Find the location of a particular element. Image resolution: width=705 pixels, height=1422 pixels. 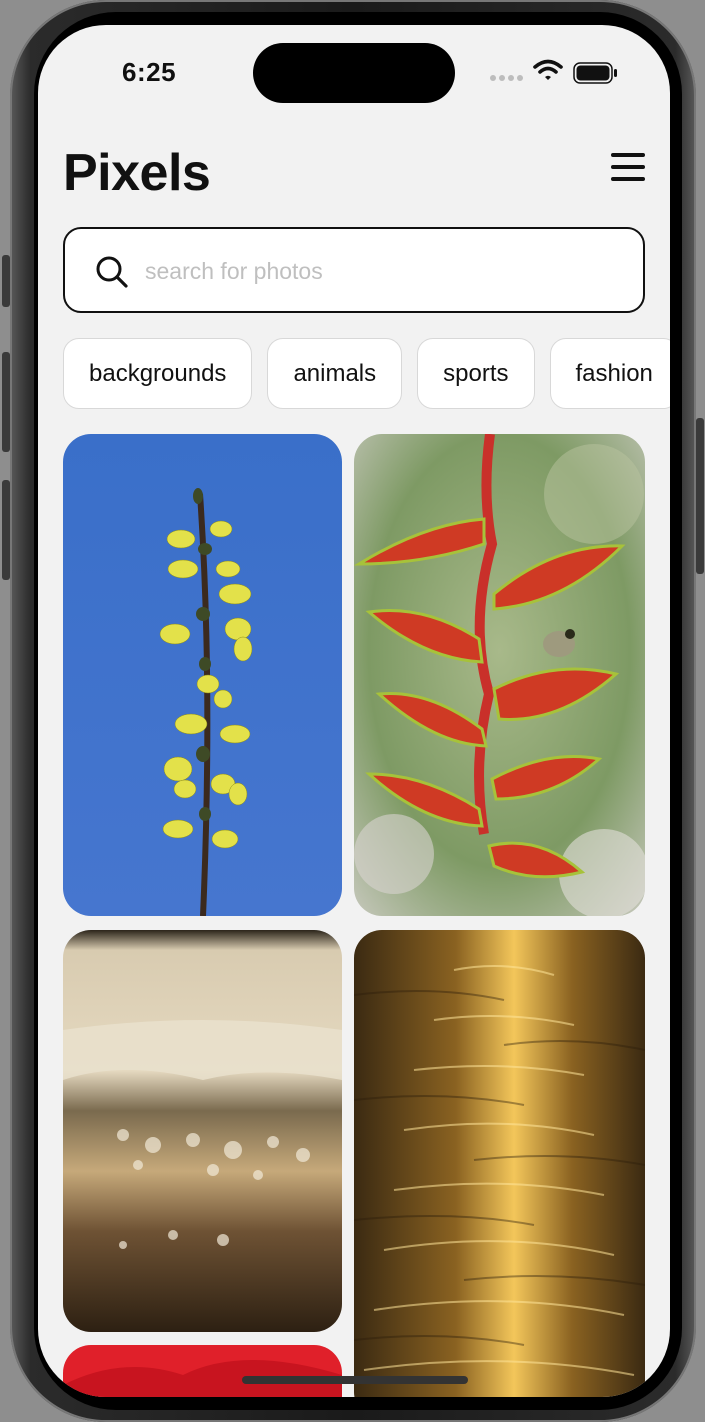

search-bar is located at coordinates (354, 270).